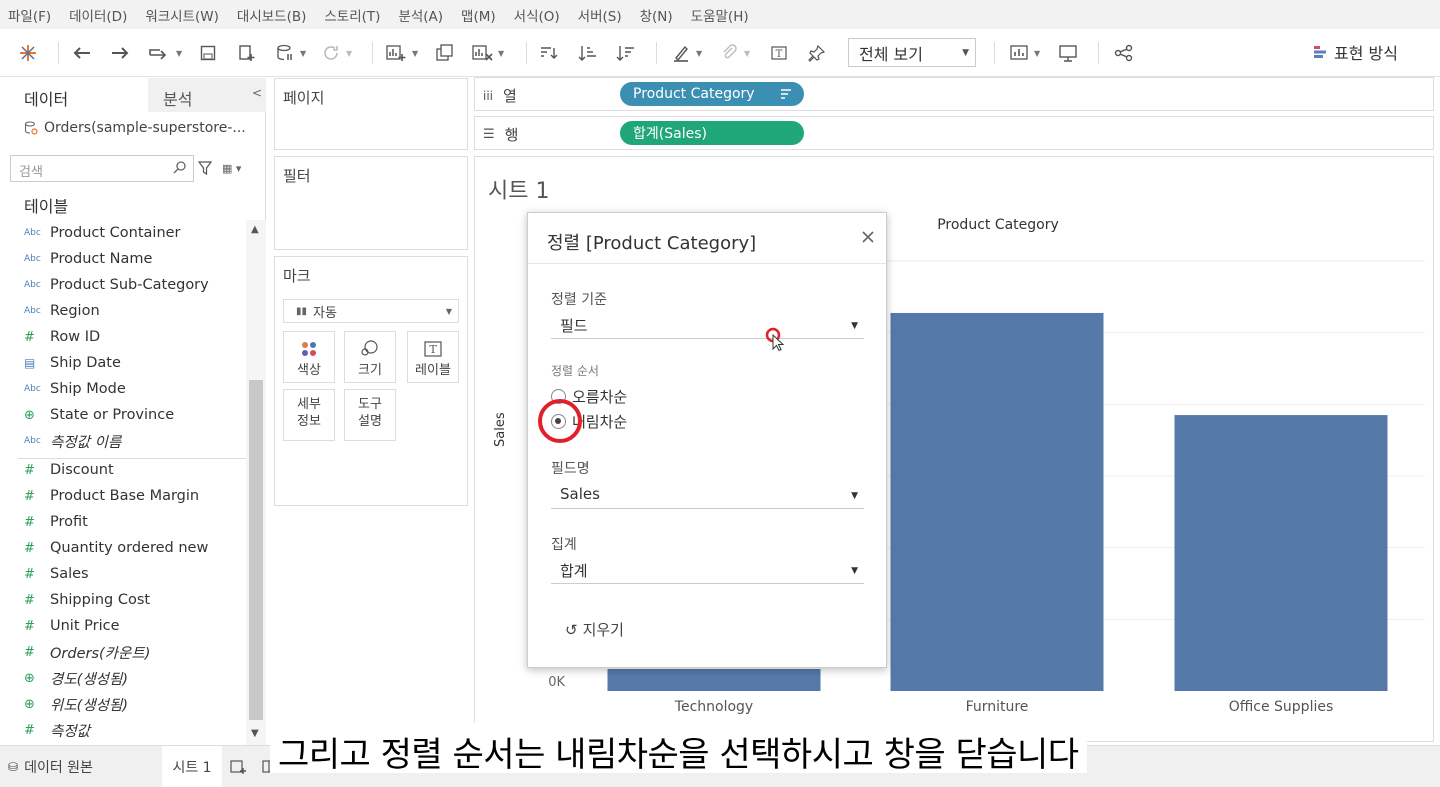  I want to click on new-worksheet-icon: ▼, so click(402, 53).